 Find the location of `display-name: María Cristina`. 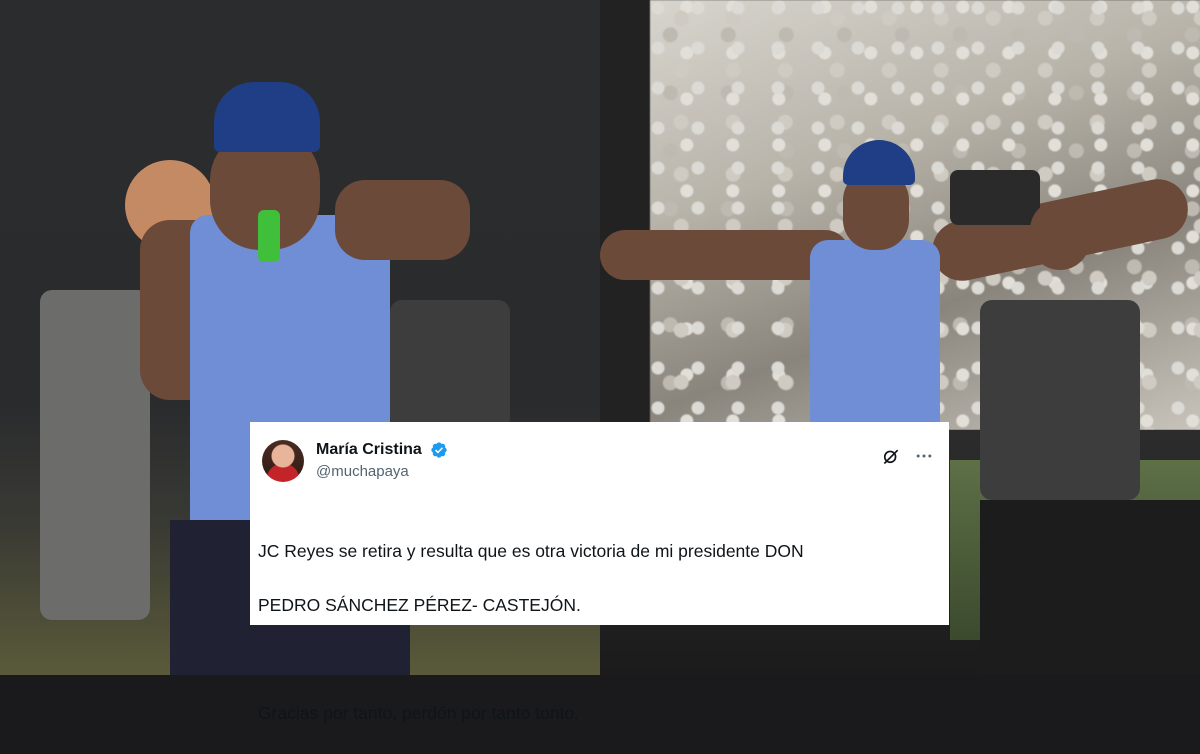

display-name: María Cristina is located at coordinates (369, 450).